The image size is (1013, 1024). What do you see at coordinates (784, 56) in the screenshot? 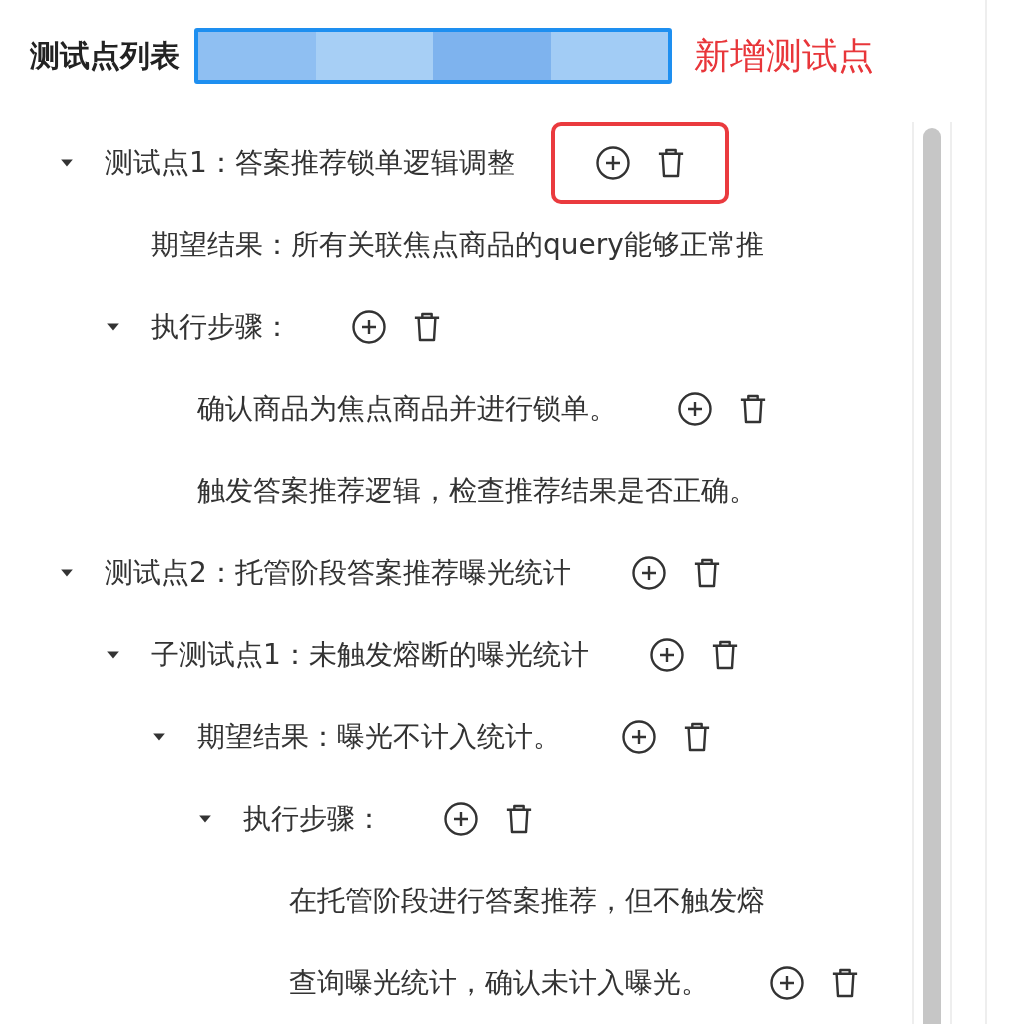
I see `add-test-point-link: 新增测试点` at bounding box center [784, 56].